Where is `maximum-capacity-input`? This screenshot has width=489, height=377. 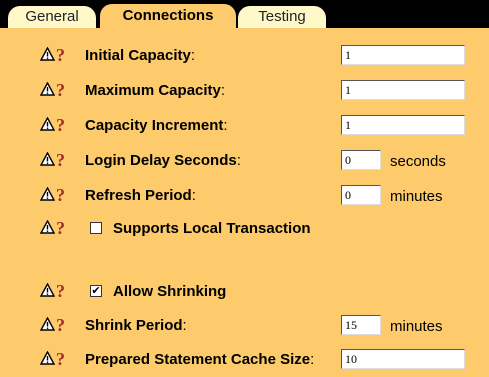
maximum-capacity-input is located at coordinates (403, 90).